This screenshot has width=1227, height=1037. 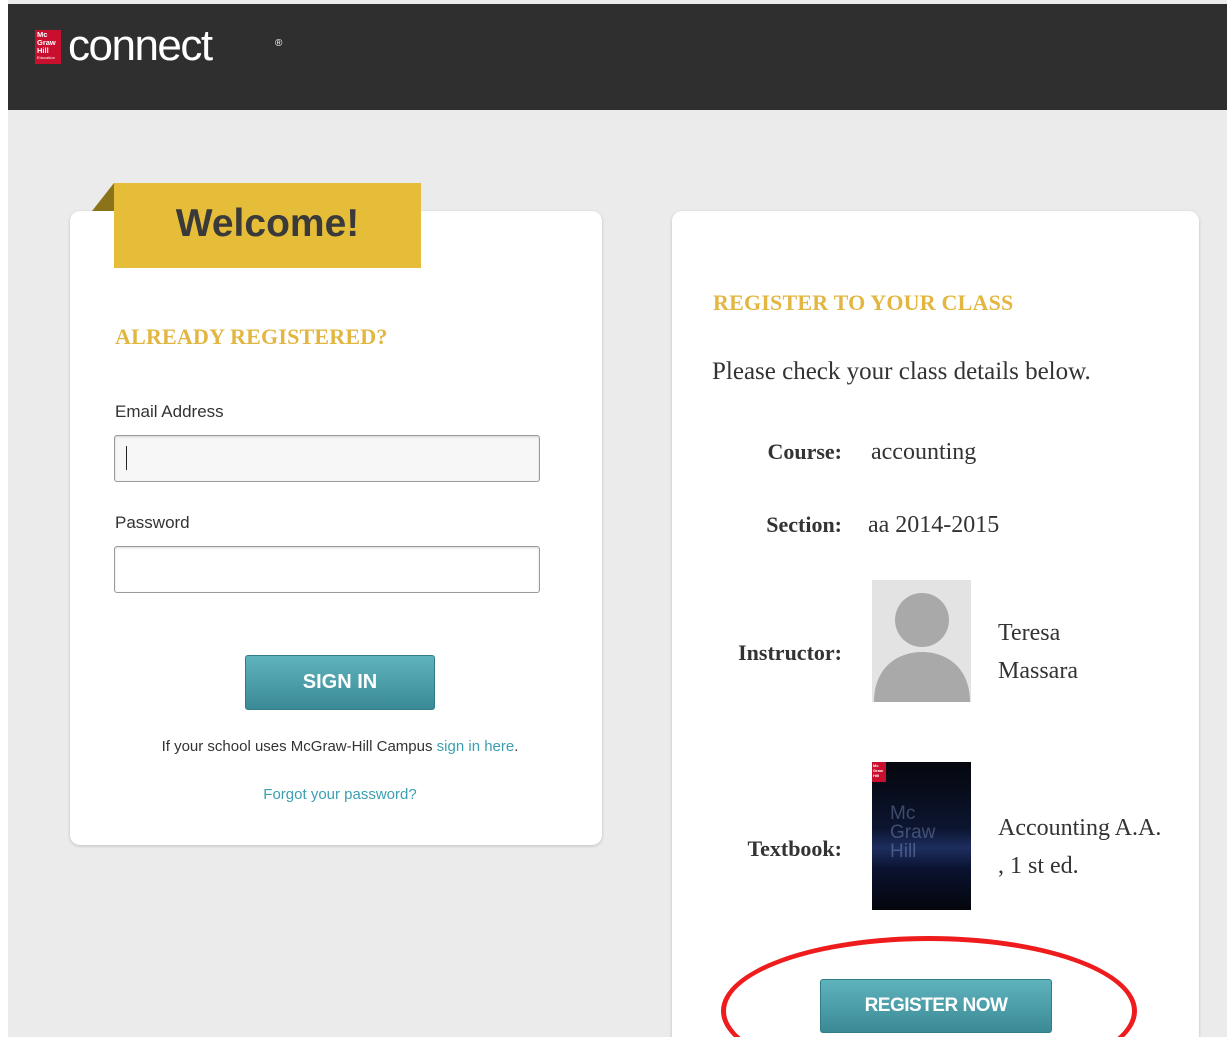 What do you see at coordinates (140, 46) in the screenshot?
I see `connect-logo-text: connect` at bounding box center [140, 46].